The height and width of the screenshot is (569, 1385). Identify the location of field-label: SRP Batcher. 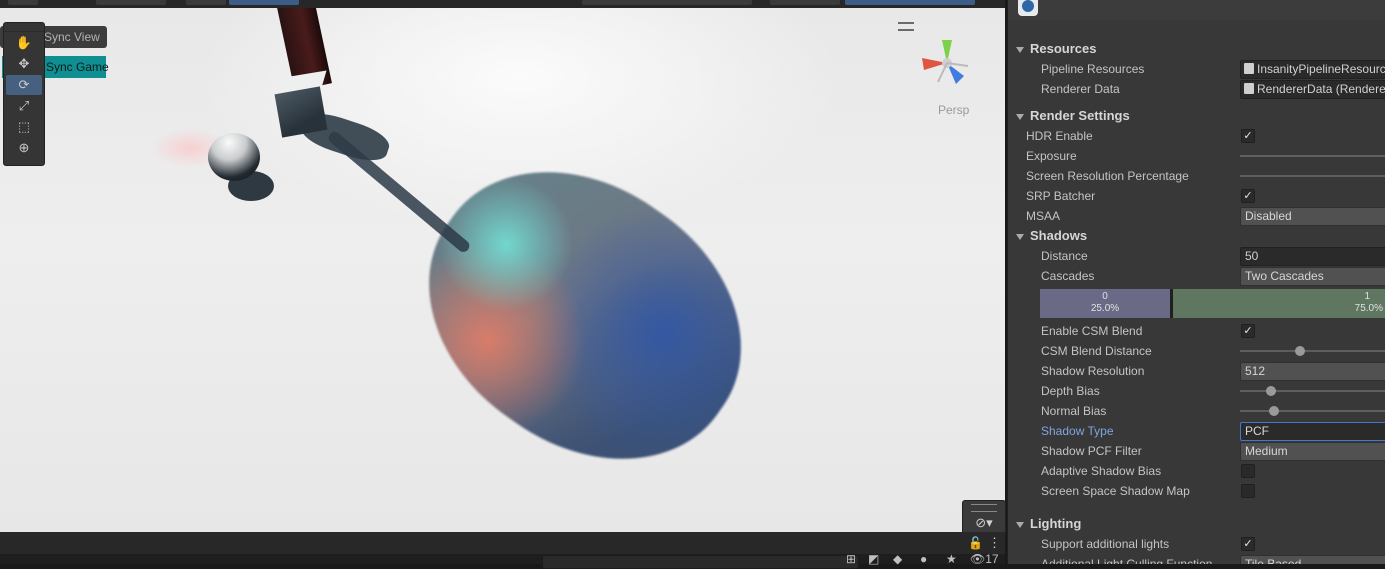
(1061, 196).